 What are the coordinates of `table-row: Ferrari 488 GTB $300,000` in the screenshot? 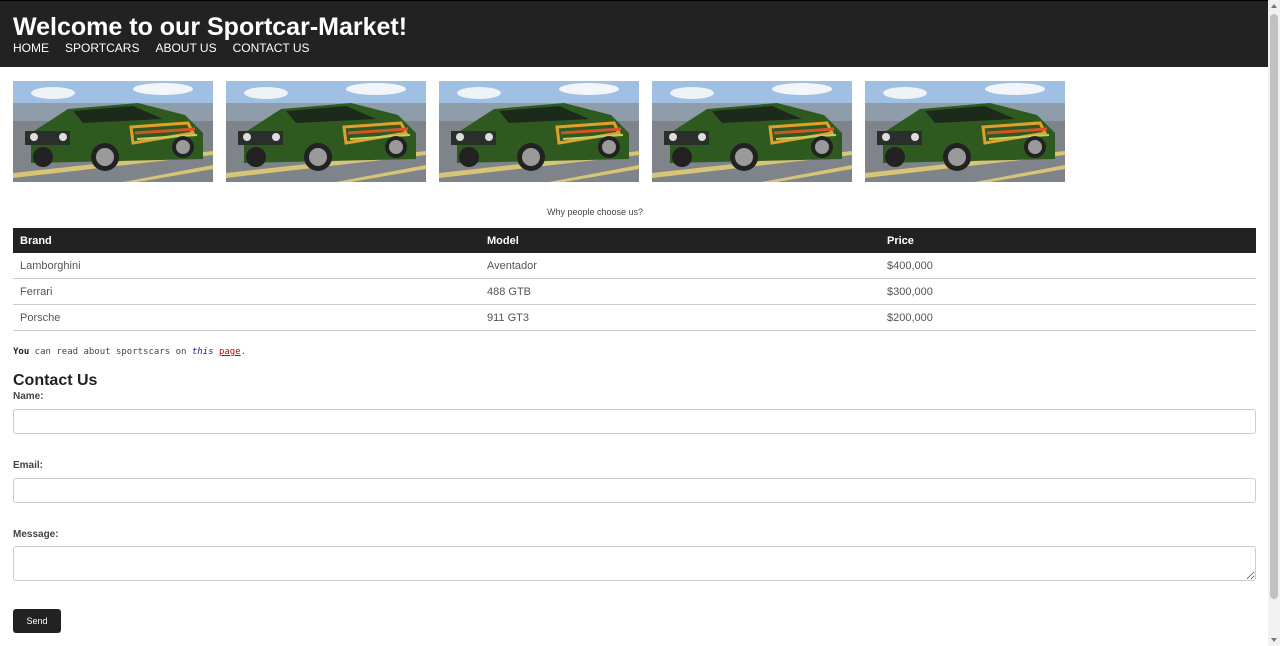 It's located at (634, 291).